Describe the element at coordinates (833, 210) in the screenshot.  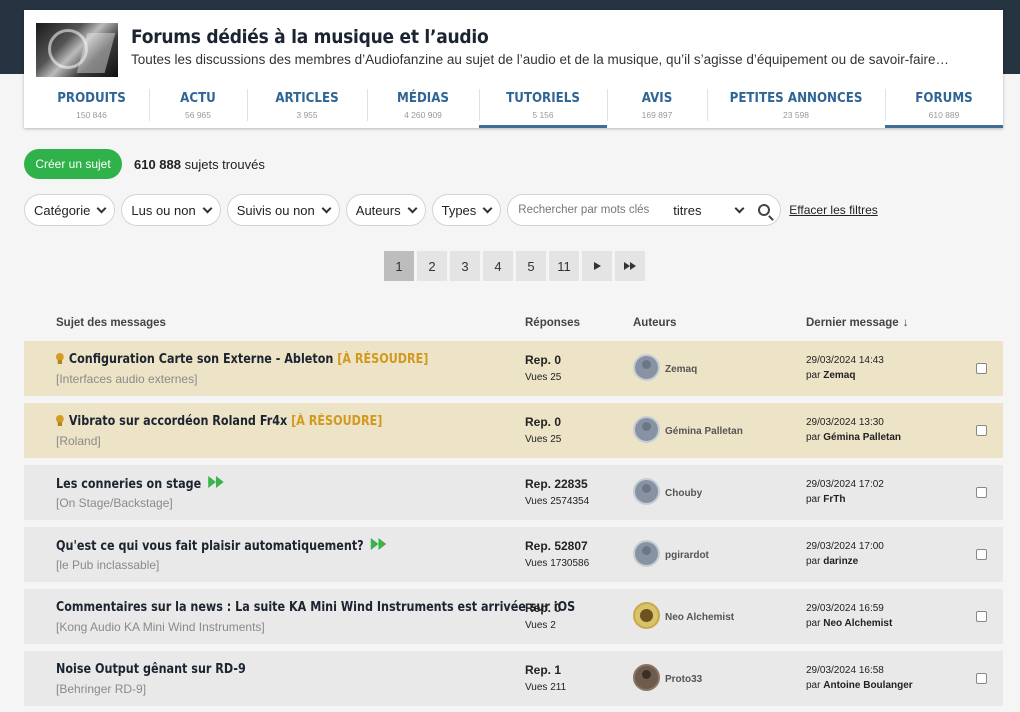
I see `clear-filters-link: Effacer les filtres` at that location.